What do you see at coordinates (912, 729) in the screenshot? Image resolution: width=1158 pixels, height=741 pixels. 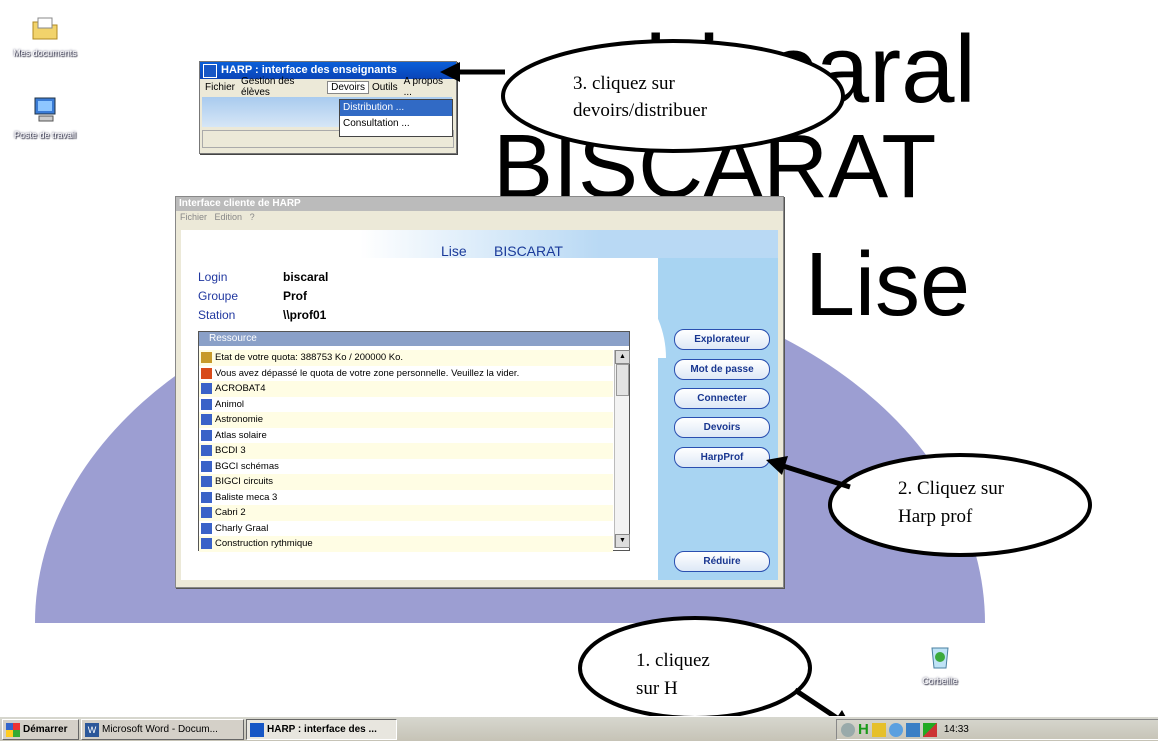 I see `display-tray-icon` at bounding box center [912, 729].